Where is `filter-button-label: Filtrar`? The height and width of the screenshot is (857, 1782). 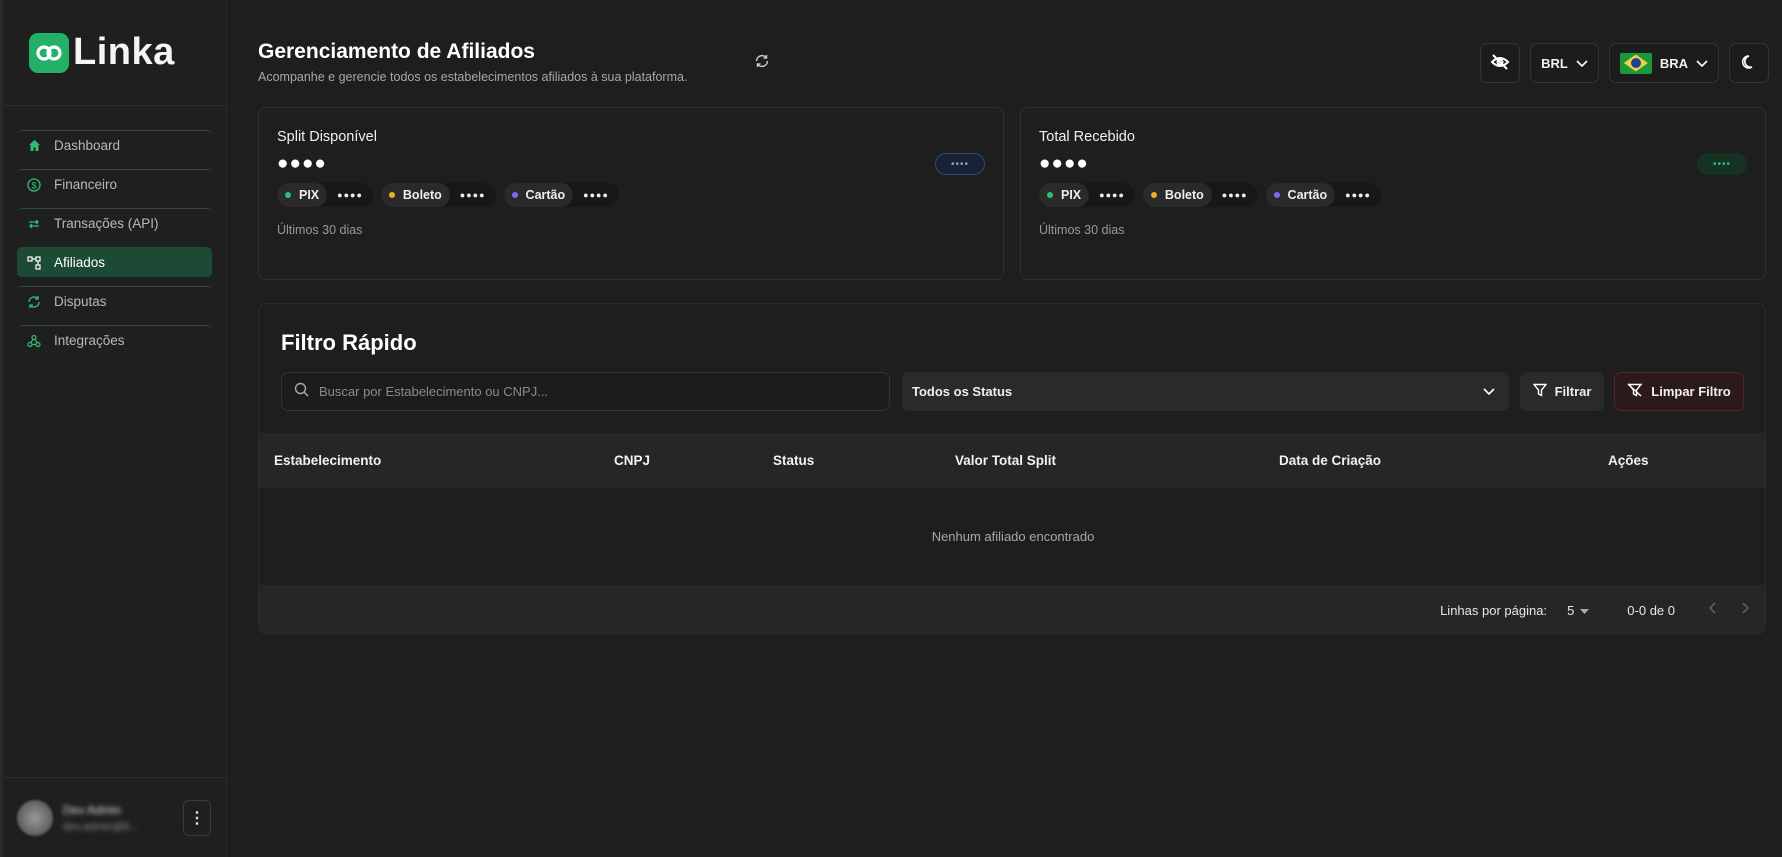
filter-button-label: Filtrar is located at coordinates (1573, 391).